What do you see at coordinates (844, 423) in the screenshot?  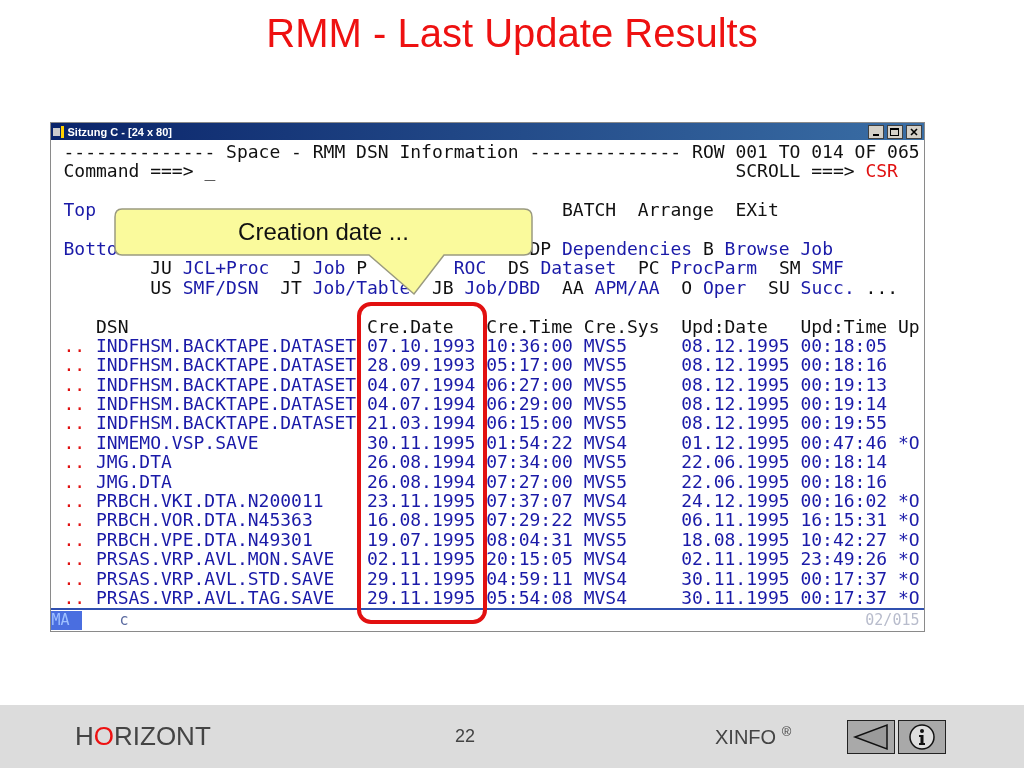 I see `table-cell-text: 00:19:55` at bounding box center [844, 423].